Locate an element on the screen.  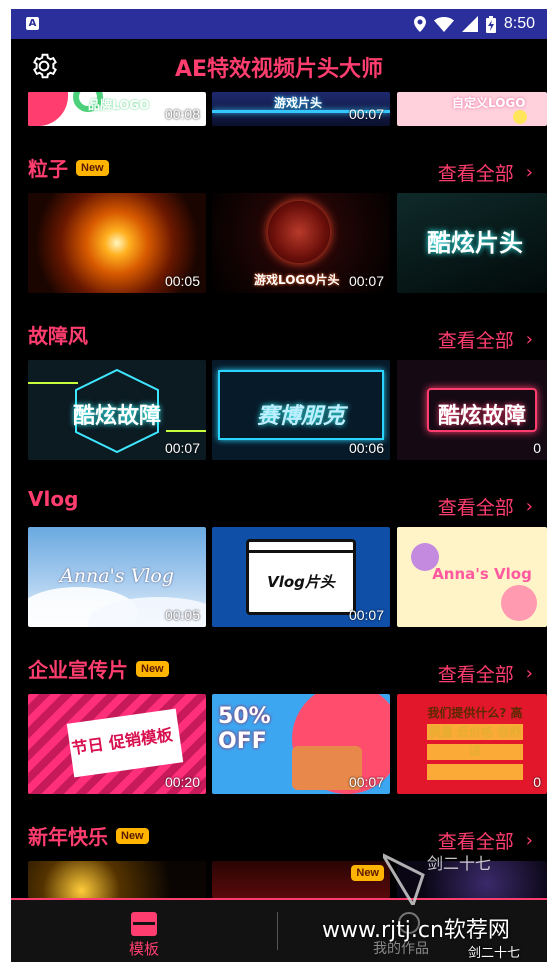
view-all-corporate-link: 查看全部 › is located at coordinates (485, 673).